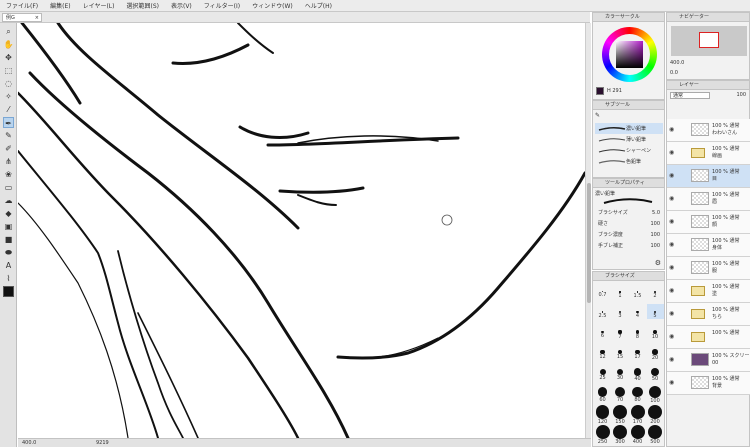 The image size is (750, 447). What do you see at coordinates (22, 5) in the screenshot?
I see `menu-item: ファイル(F)` at bounding box center [22, 5].